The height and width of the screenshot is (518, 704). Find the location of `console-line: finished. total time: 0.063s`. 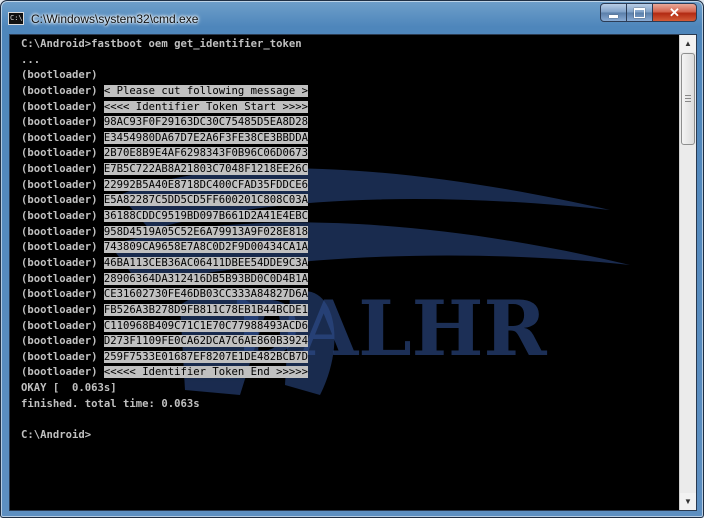

console-line: finished. total time: 0.063s is located at coordinates (164, 405).